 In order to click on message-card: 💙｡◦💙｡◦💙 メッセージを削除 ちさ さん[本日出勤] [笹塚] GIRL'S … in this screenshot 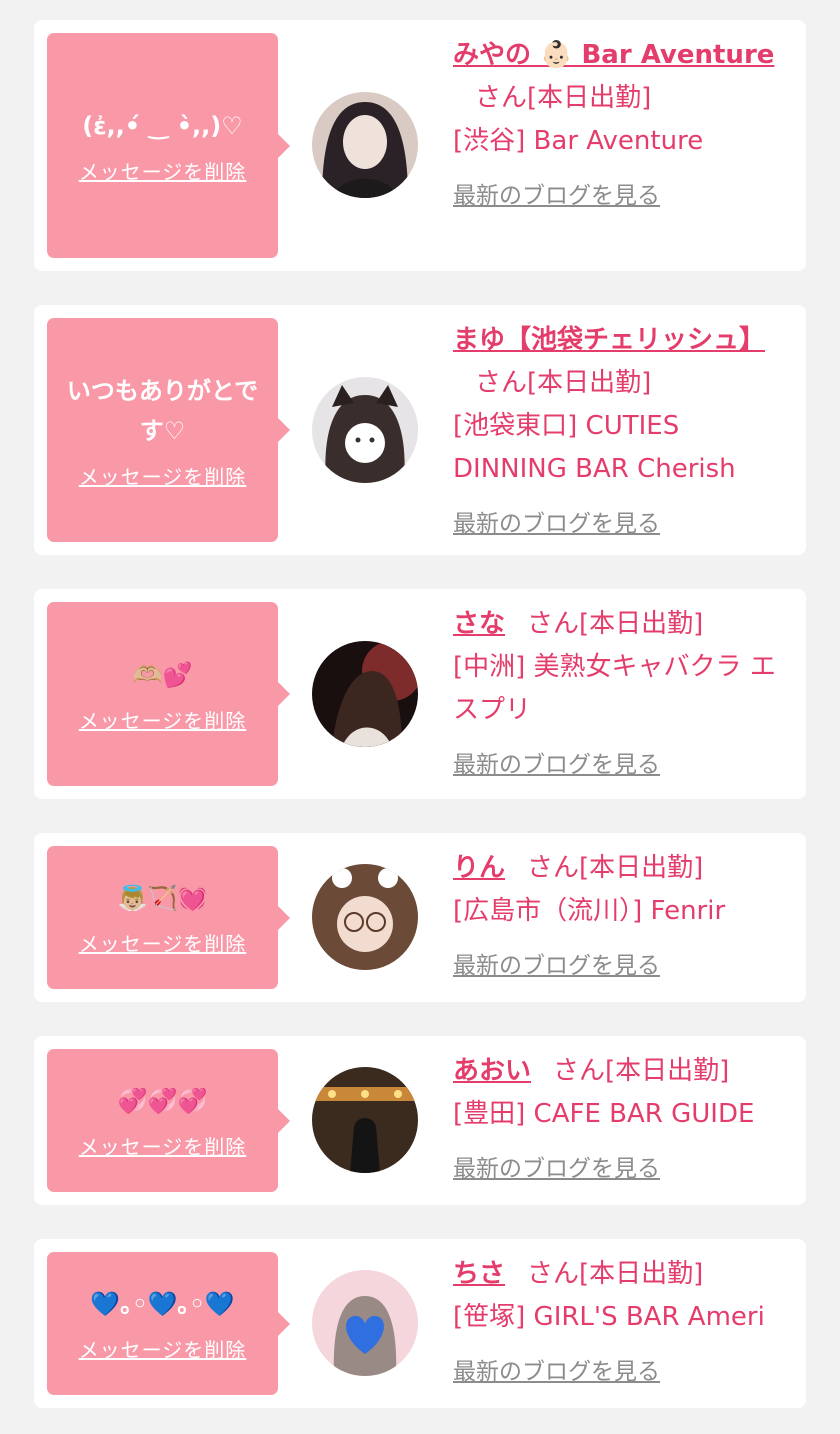, I will do `click(420, 1323)`.